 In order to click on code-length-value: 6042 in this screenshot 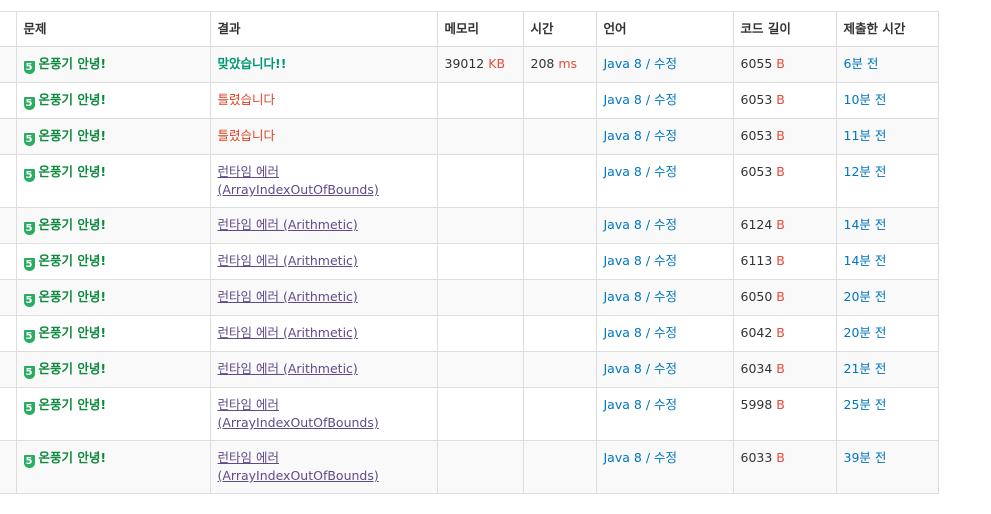, I will do `click(756, 332)`.